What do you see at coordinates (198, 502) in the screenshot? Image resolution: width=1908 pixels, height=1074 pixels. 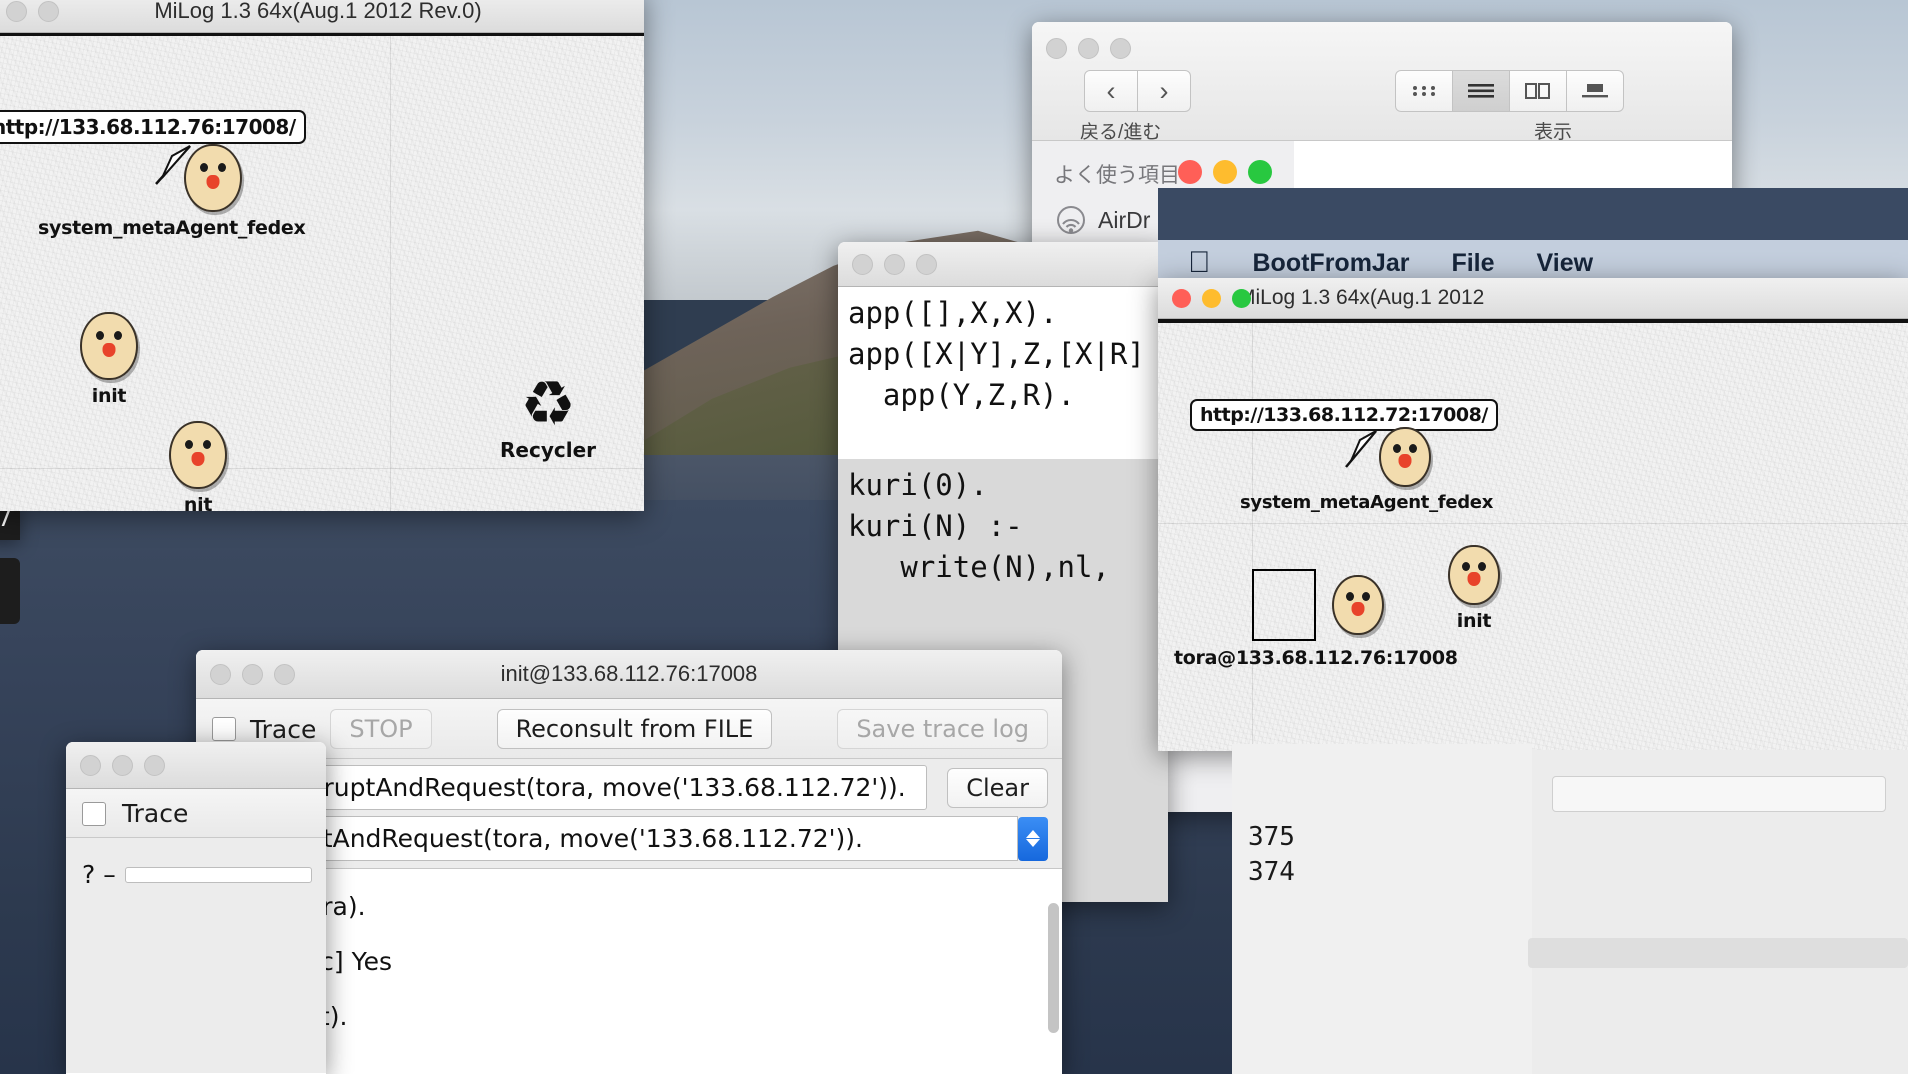 I see `agent-label: nit` at bounding box center [198, 502].